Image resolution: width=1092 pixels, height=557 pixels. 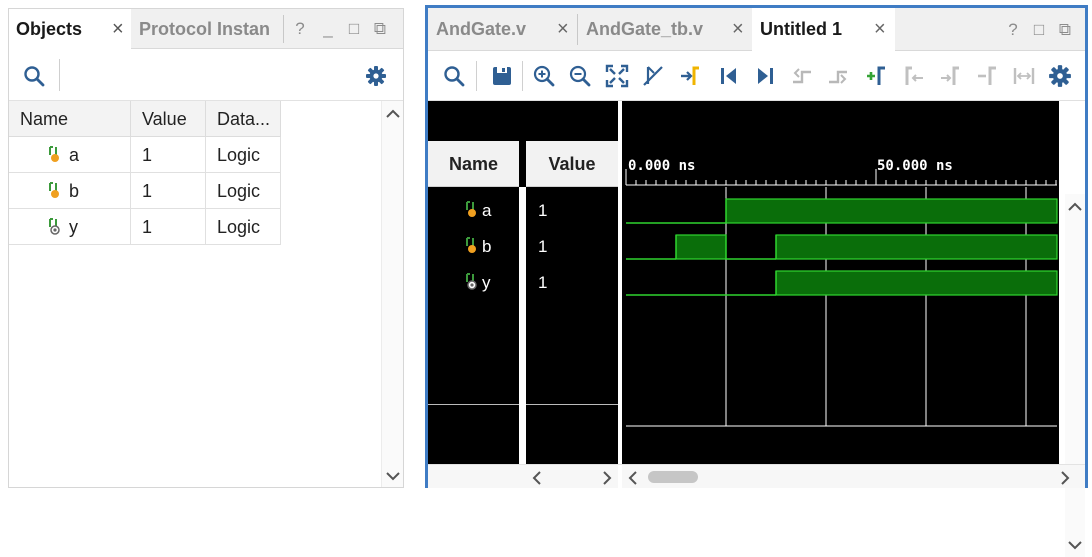 What do you see at coordinates (645, 29) in the screenshot?
I see `tab-label: AndGate_tb.v` at bounding box center [645, 29].